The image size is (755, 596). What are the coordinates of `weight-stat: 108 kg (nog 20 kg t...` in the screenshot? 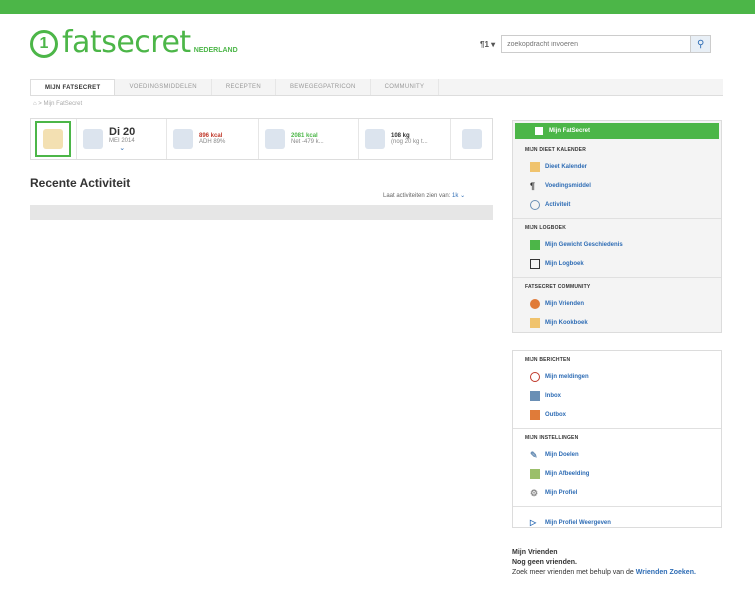 It's located at (405, 139).